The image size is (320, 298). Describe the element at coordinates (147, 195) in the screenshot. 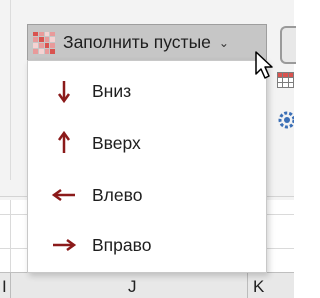

I see `menu-item-left: Влево` at that location.